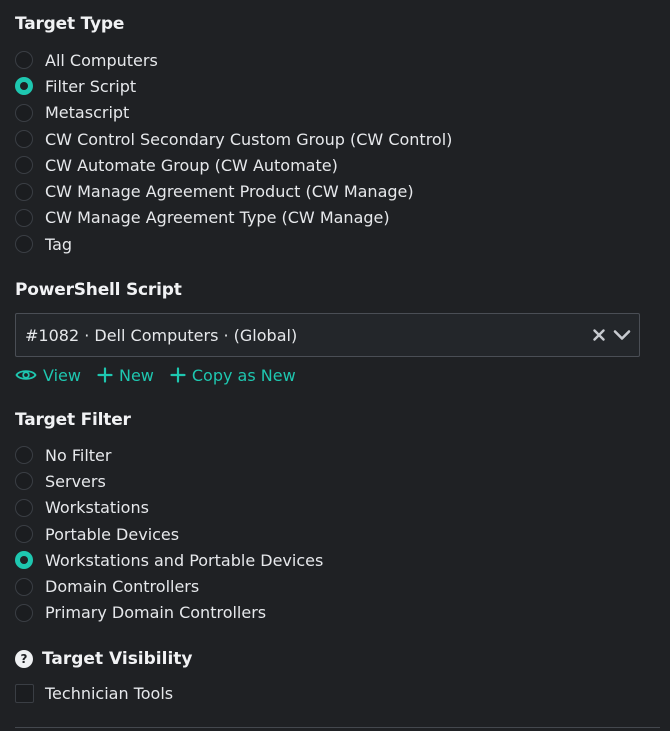 The height and width of the screenshot is (731, 670). What do you see at coordinates (112, 534) in the screenshot?
I see `radio-label: Portable Devices` at bounding box center [112, 534].